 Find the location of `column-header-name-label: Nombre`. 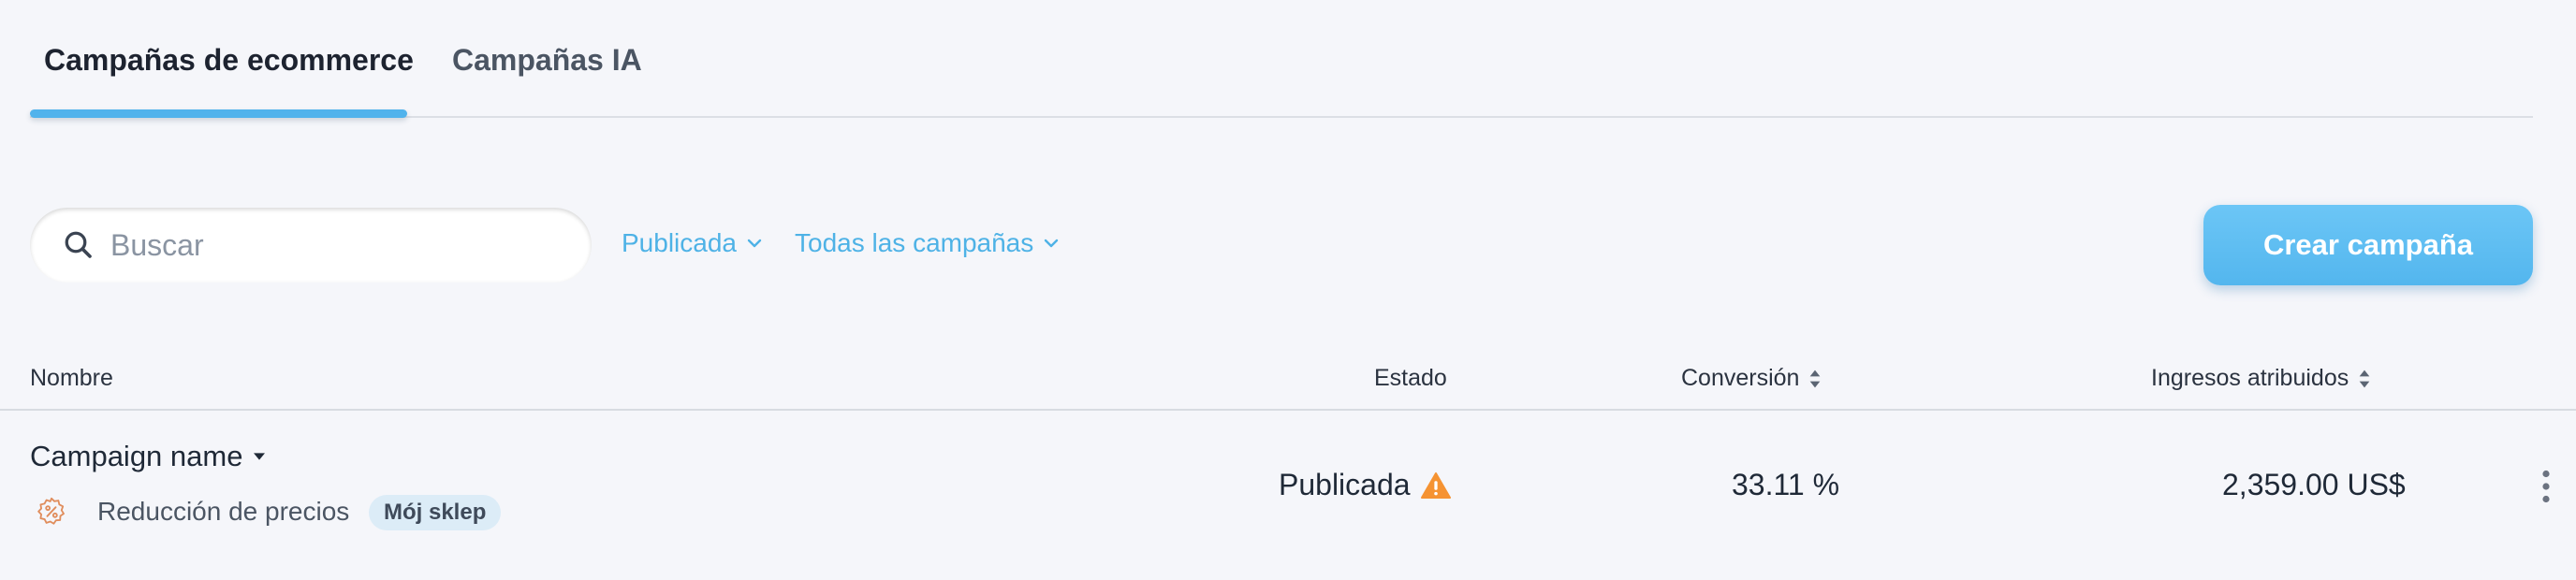

column-header-name-label: Nombre is located at coordinates (71, 378).